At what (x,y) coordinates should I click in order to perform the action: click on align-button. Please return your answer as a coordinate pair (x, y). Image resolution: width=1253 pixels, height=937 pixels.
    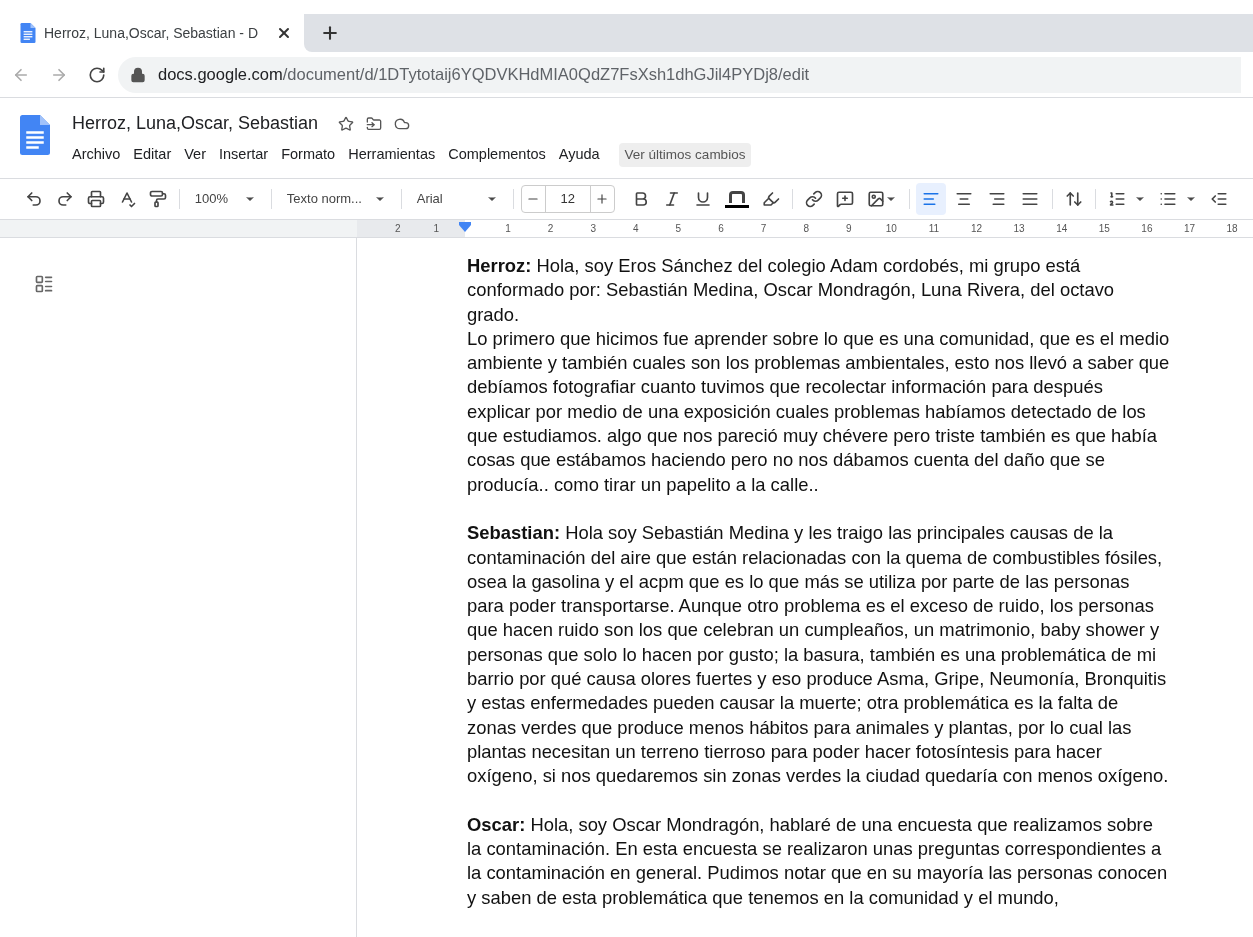
    Looking at the image, I should click on (931, 199).